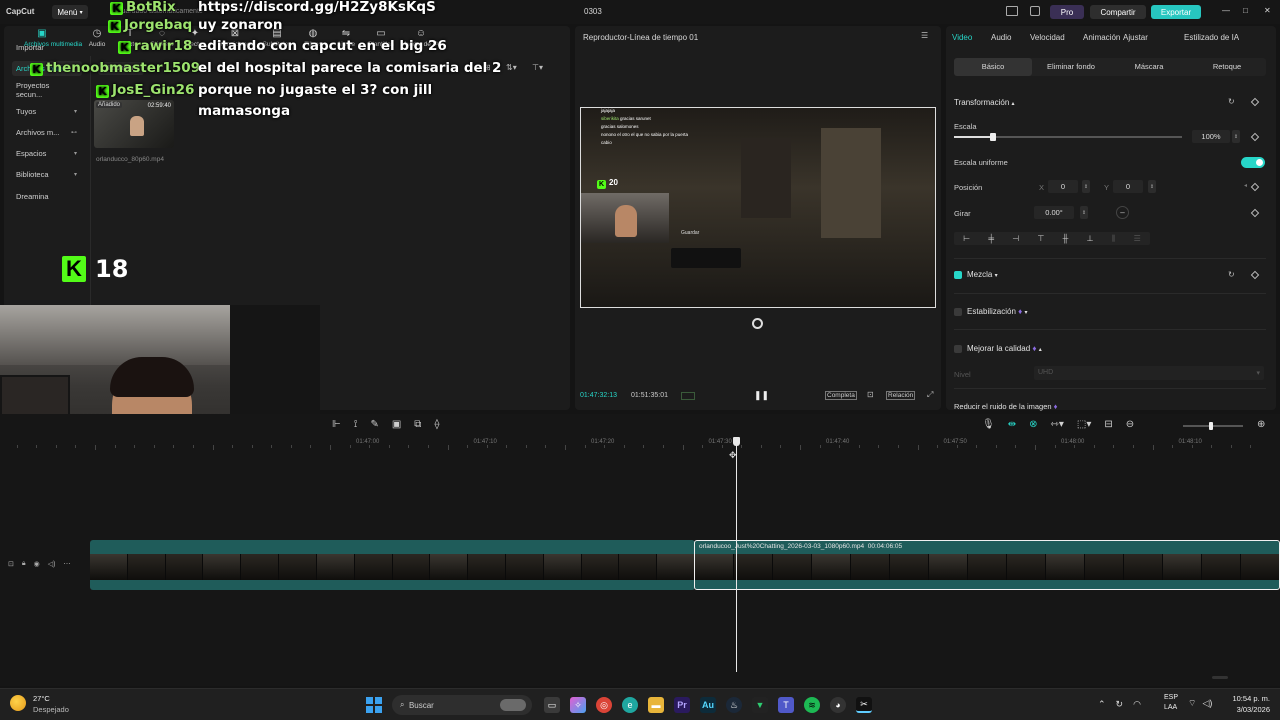 This screenshot has height=720, width=1280. Describe the element at coordinates (1086, 186) in the screenshot. I see `position-x-stepper: ⇕` at that location.